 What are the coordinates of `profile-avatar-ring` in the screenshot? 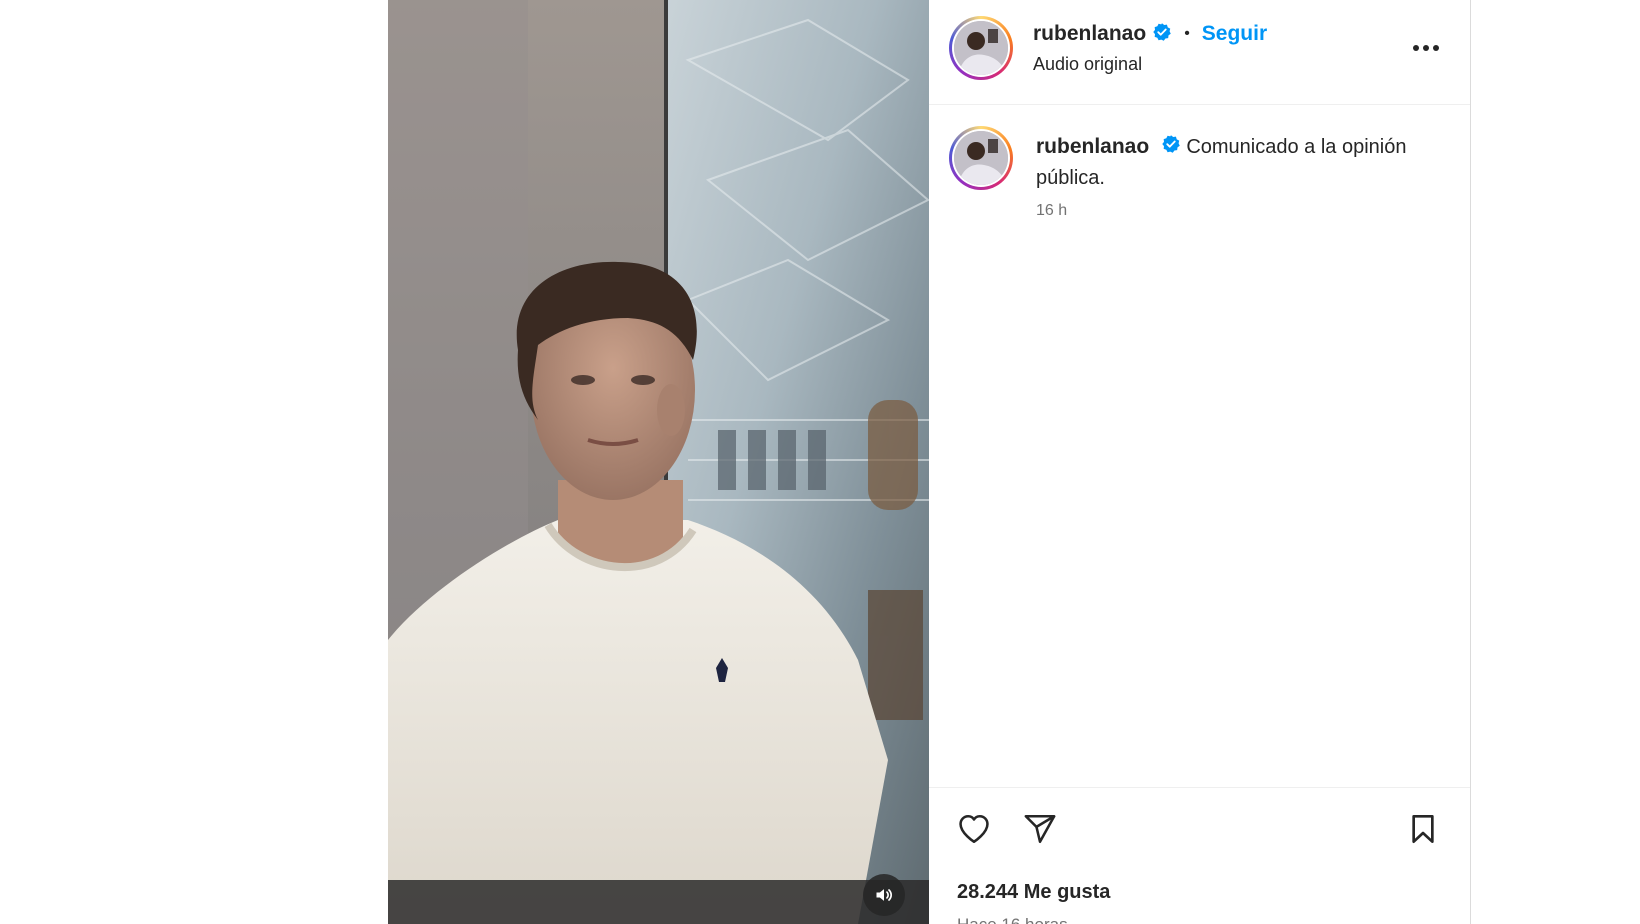 It's located at (981, 48).